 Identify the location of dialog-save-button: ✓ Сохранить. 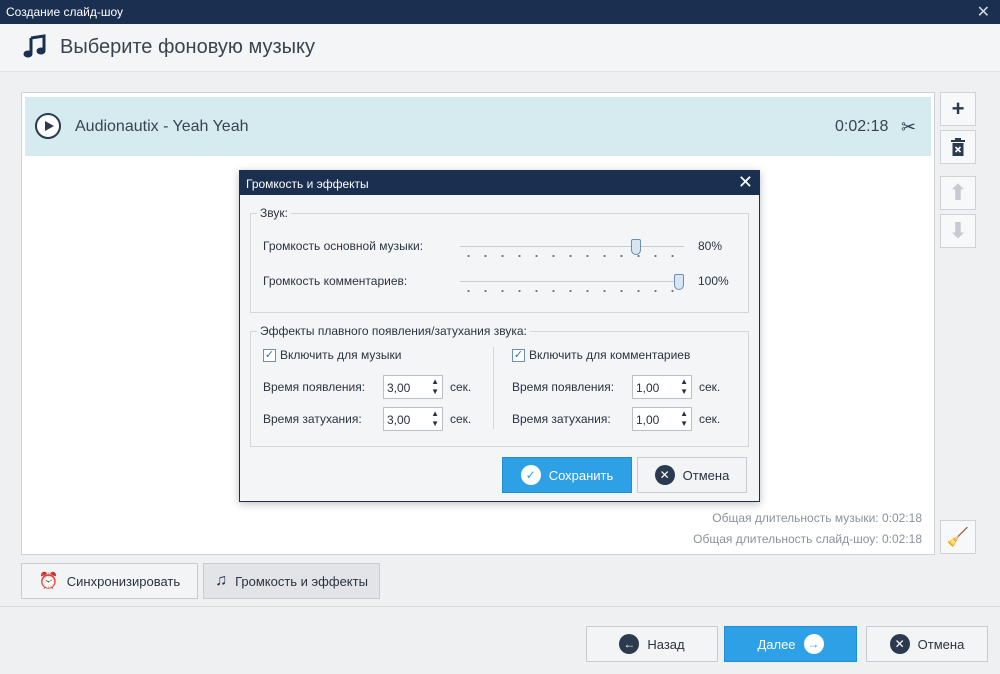
(567, 475).